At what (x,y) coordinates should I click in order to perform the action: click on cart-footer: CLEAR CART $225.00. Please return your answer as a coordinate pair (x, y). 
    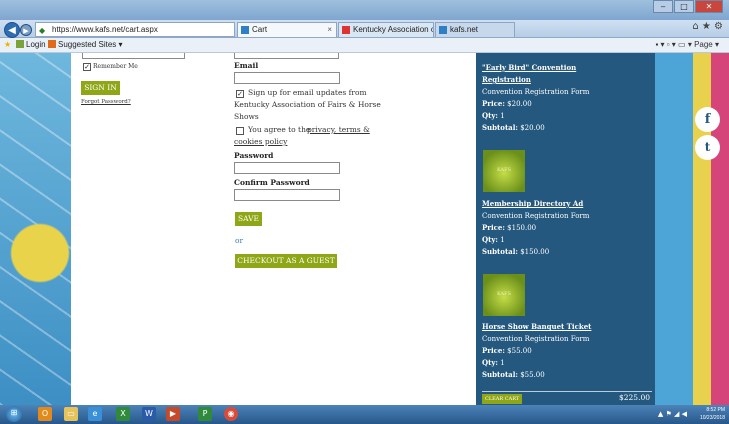
    Looking at the image, I should click on (567, 398).